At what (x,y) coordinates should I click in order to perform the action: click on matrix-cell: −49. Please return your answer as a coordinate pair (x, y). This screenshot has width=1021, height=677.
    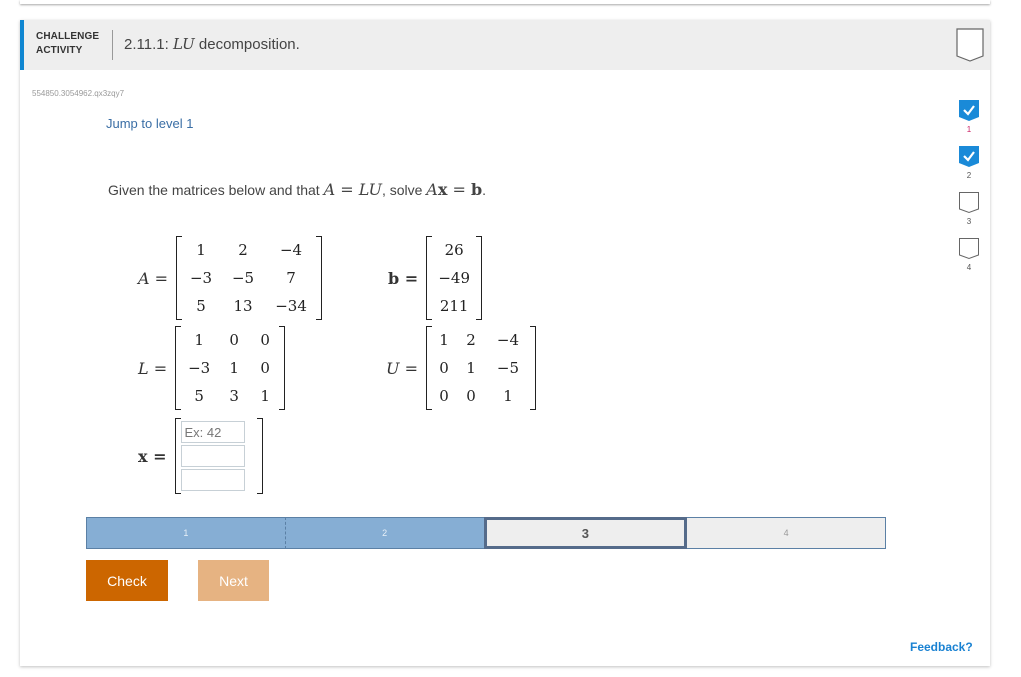
    Looking at the image, I should click on (454, 278).